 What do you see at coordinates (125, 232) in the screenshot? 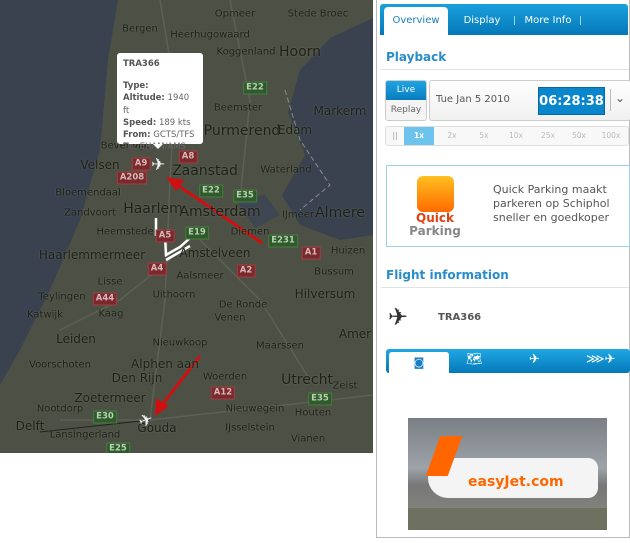
I see `place-label: Heemstede` at bounding box center [125, 232].